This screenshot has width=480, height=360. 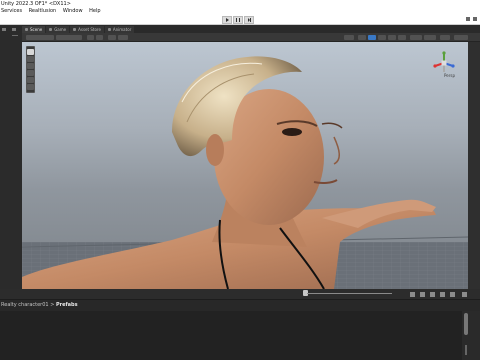 What do you see at coordinates (40, 37) in the screenshot?
I see `pivot-dropdown` at bounding box center [40, 37].